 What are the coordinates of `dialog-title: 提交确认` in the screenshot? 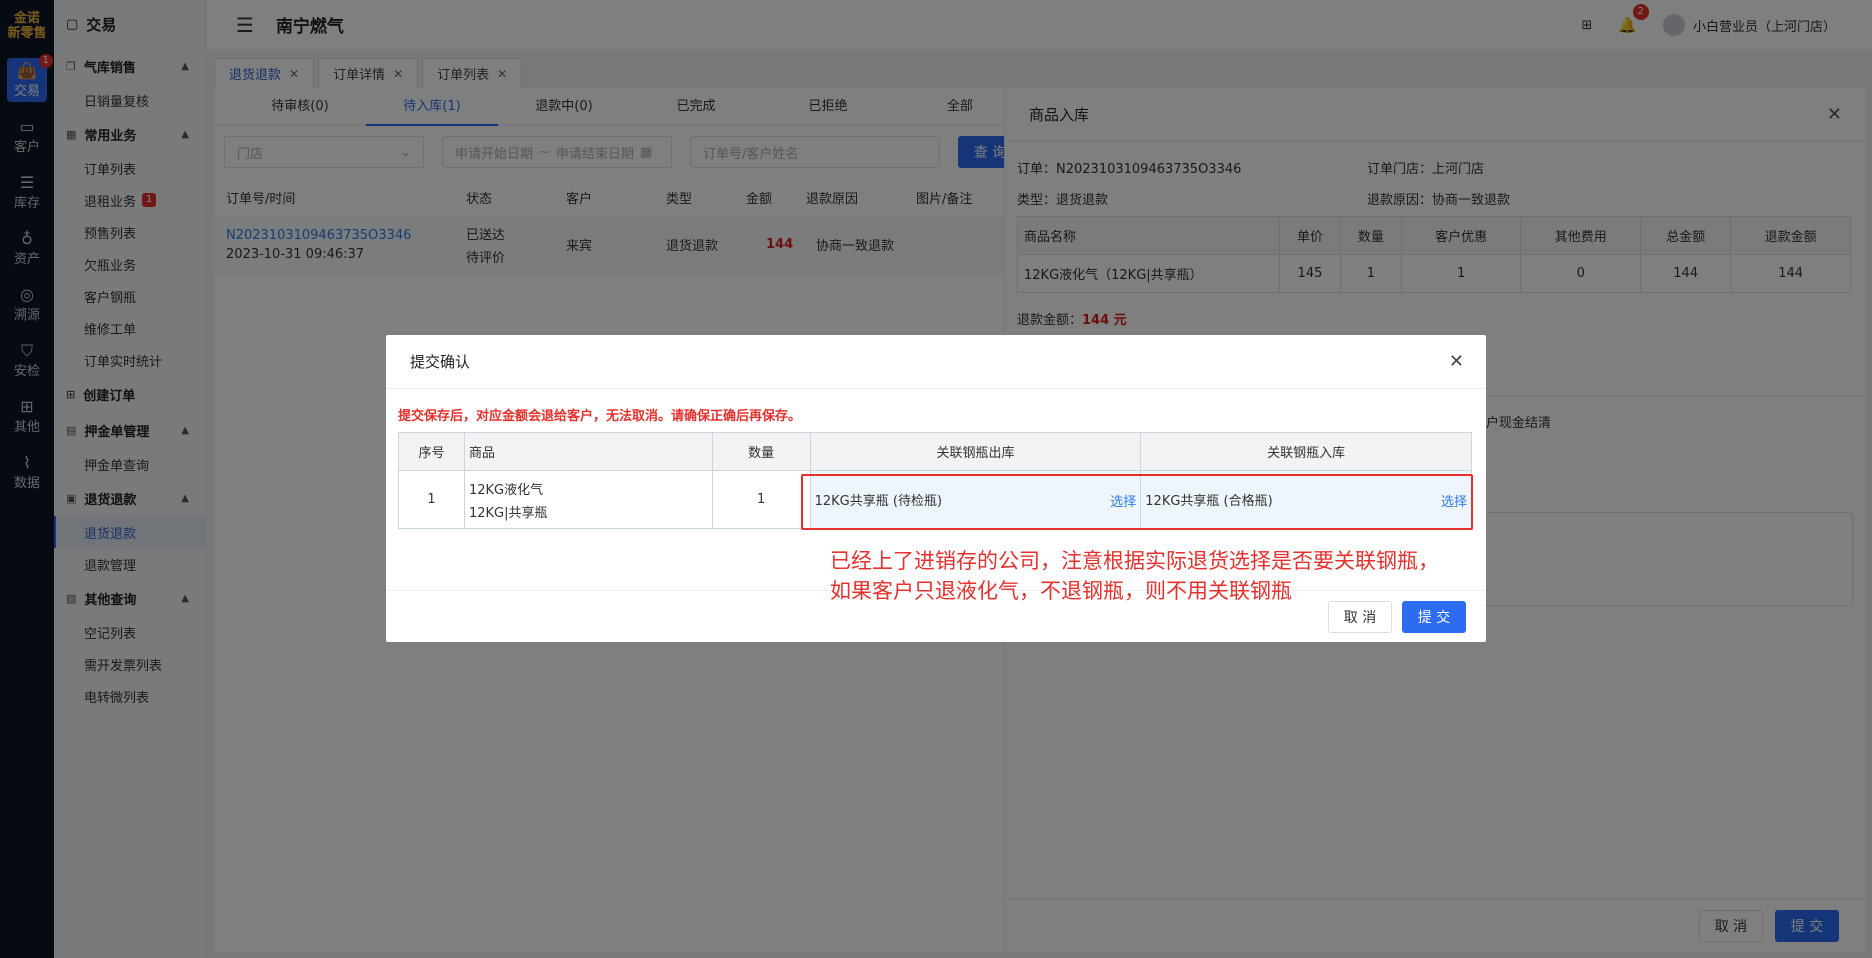 It's located at (440, 362).